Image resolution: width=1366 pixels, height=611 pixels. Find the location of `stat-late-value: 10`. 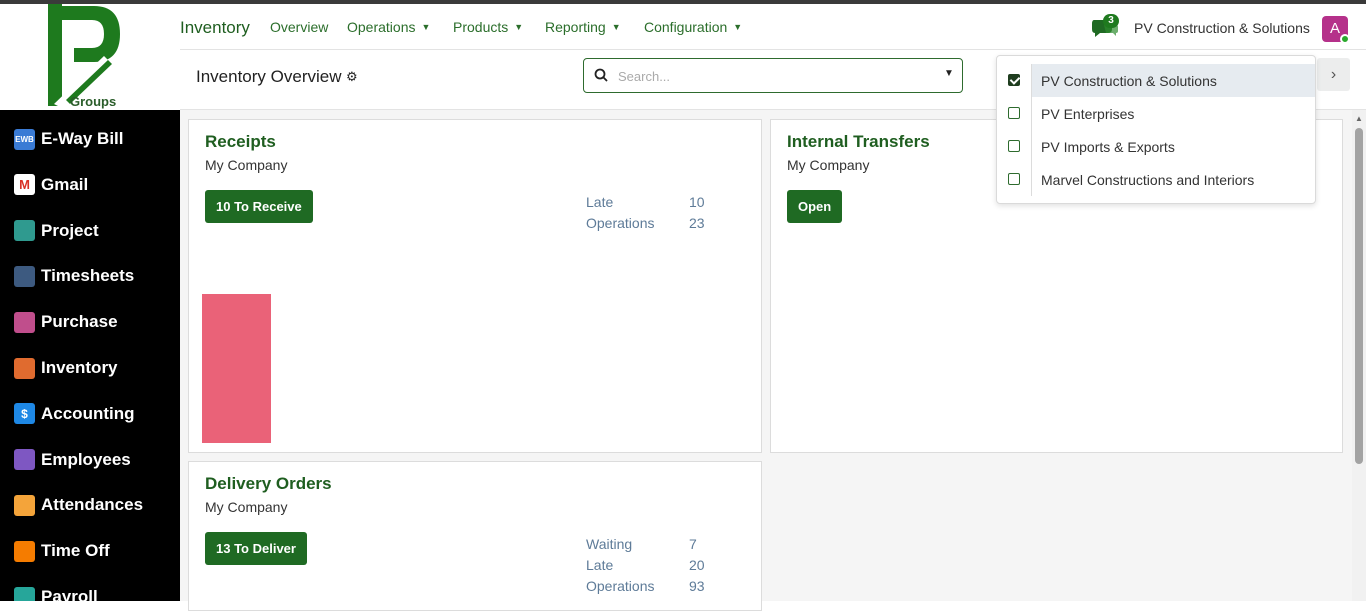

stat-late-value: 10 is located at coordinates (697, 202).